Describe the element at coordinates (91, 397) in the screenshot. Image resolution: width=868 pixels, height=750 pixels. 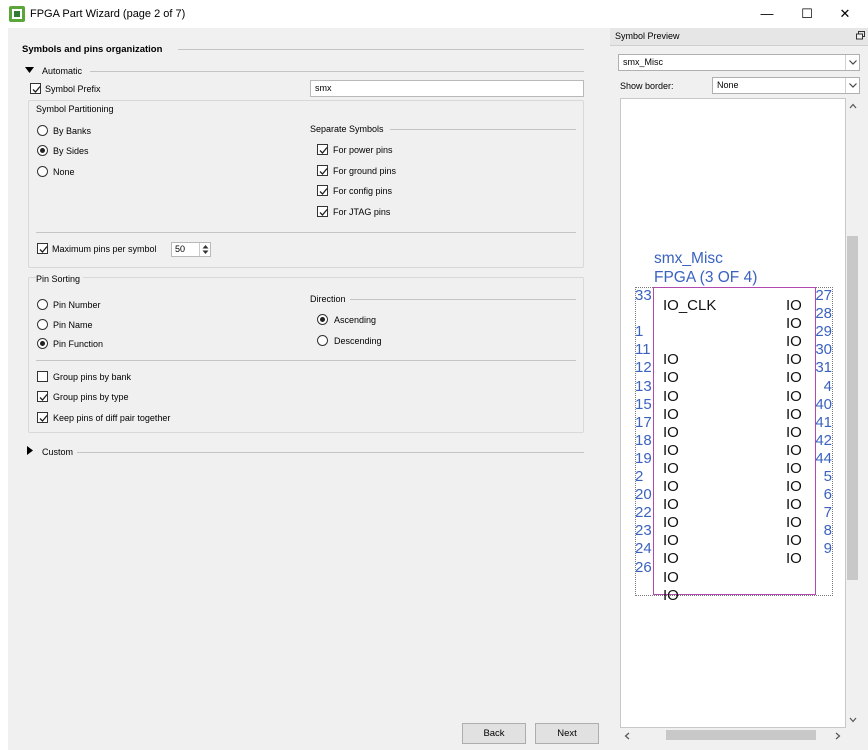
I see `group-by-type-label: Group pins by type` at that location.